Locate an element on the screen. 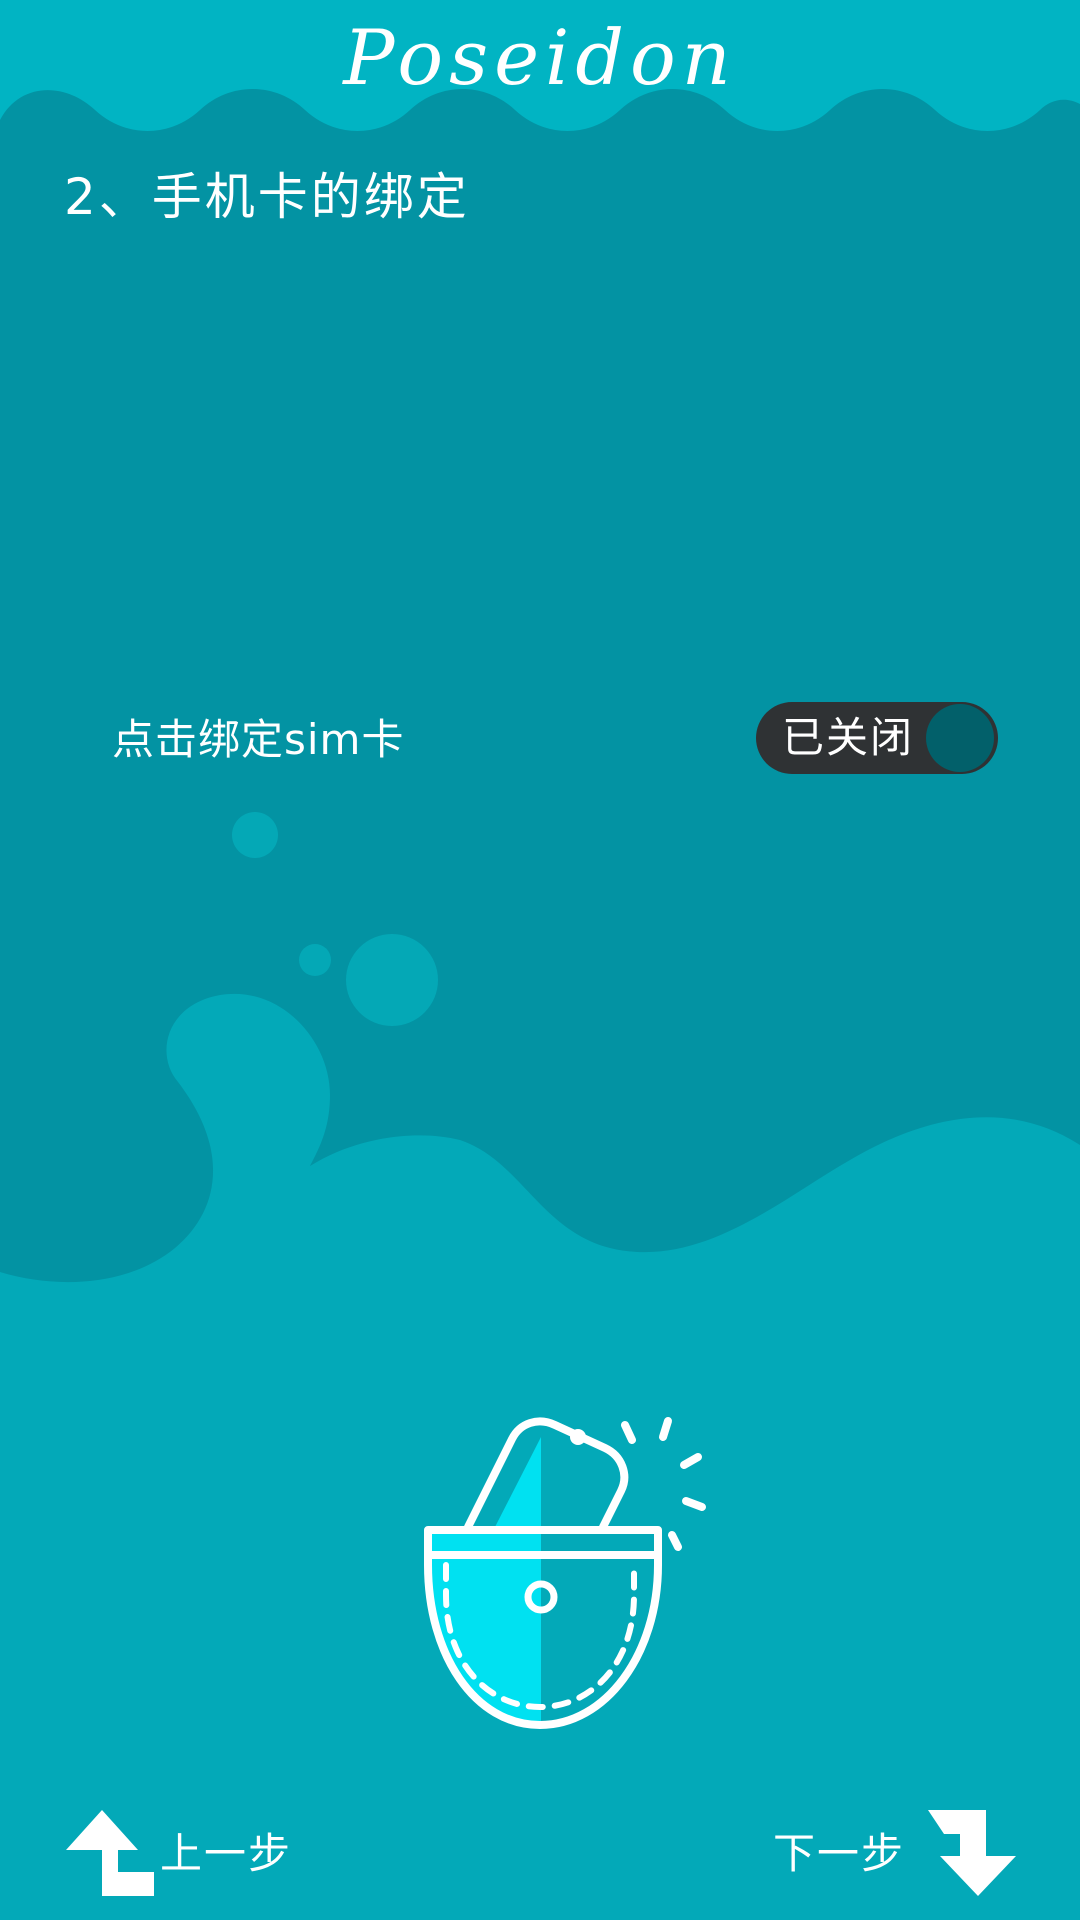  prev-step-label: 上一步 is located at coordinates (226, 1853).